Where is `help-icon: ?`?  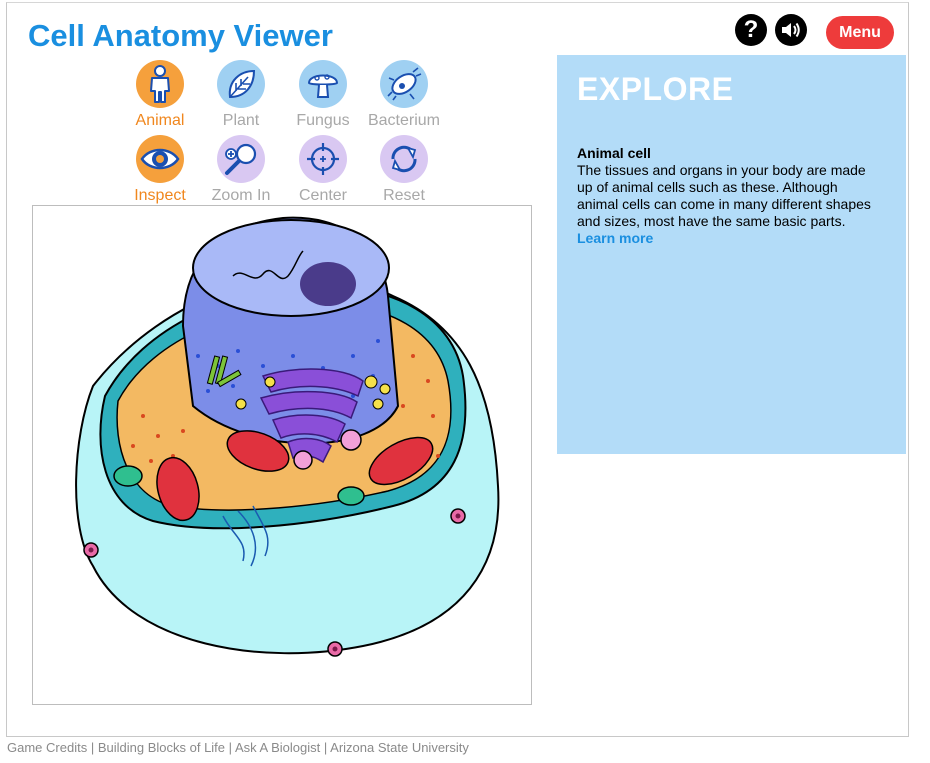
help-icon: ? is located at coordinates (751, 29).